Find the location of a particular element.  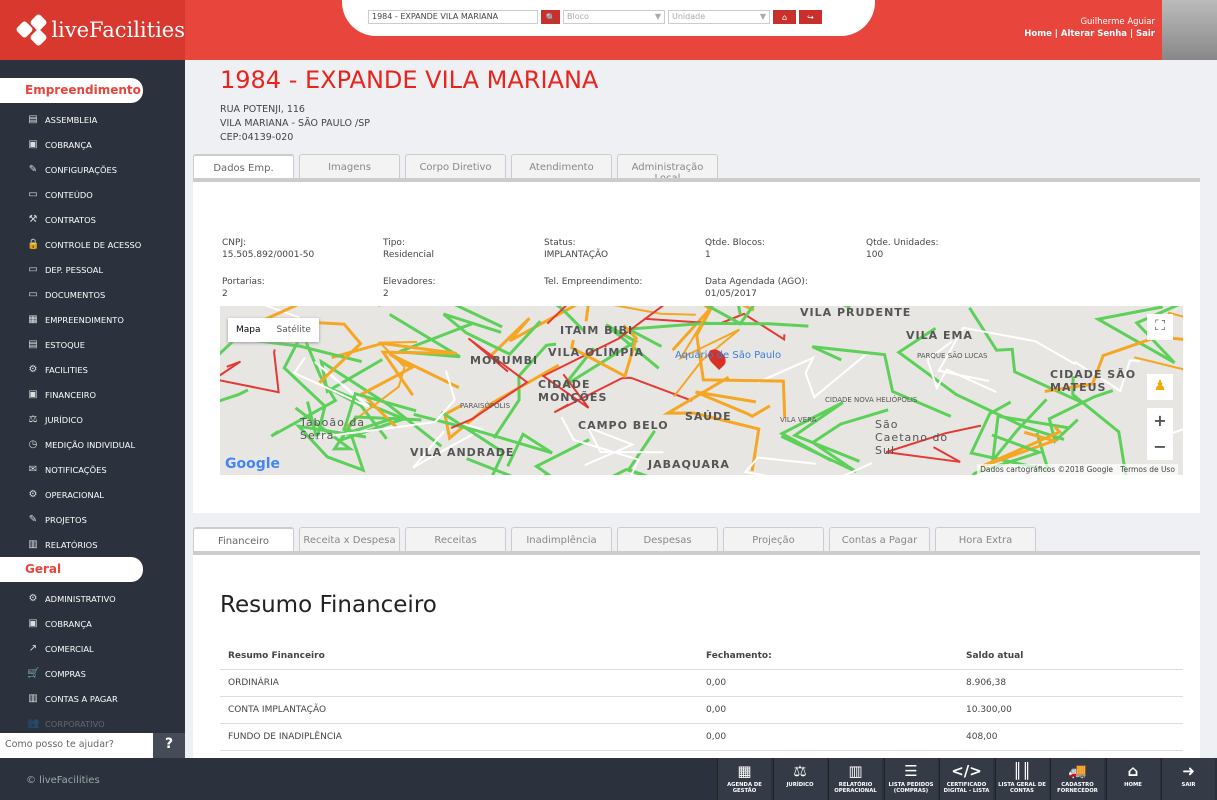

help-input: Como posso te ajudar? is located at coordinates (76, 745).